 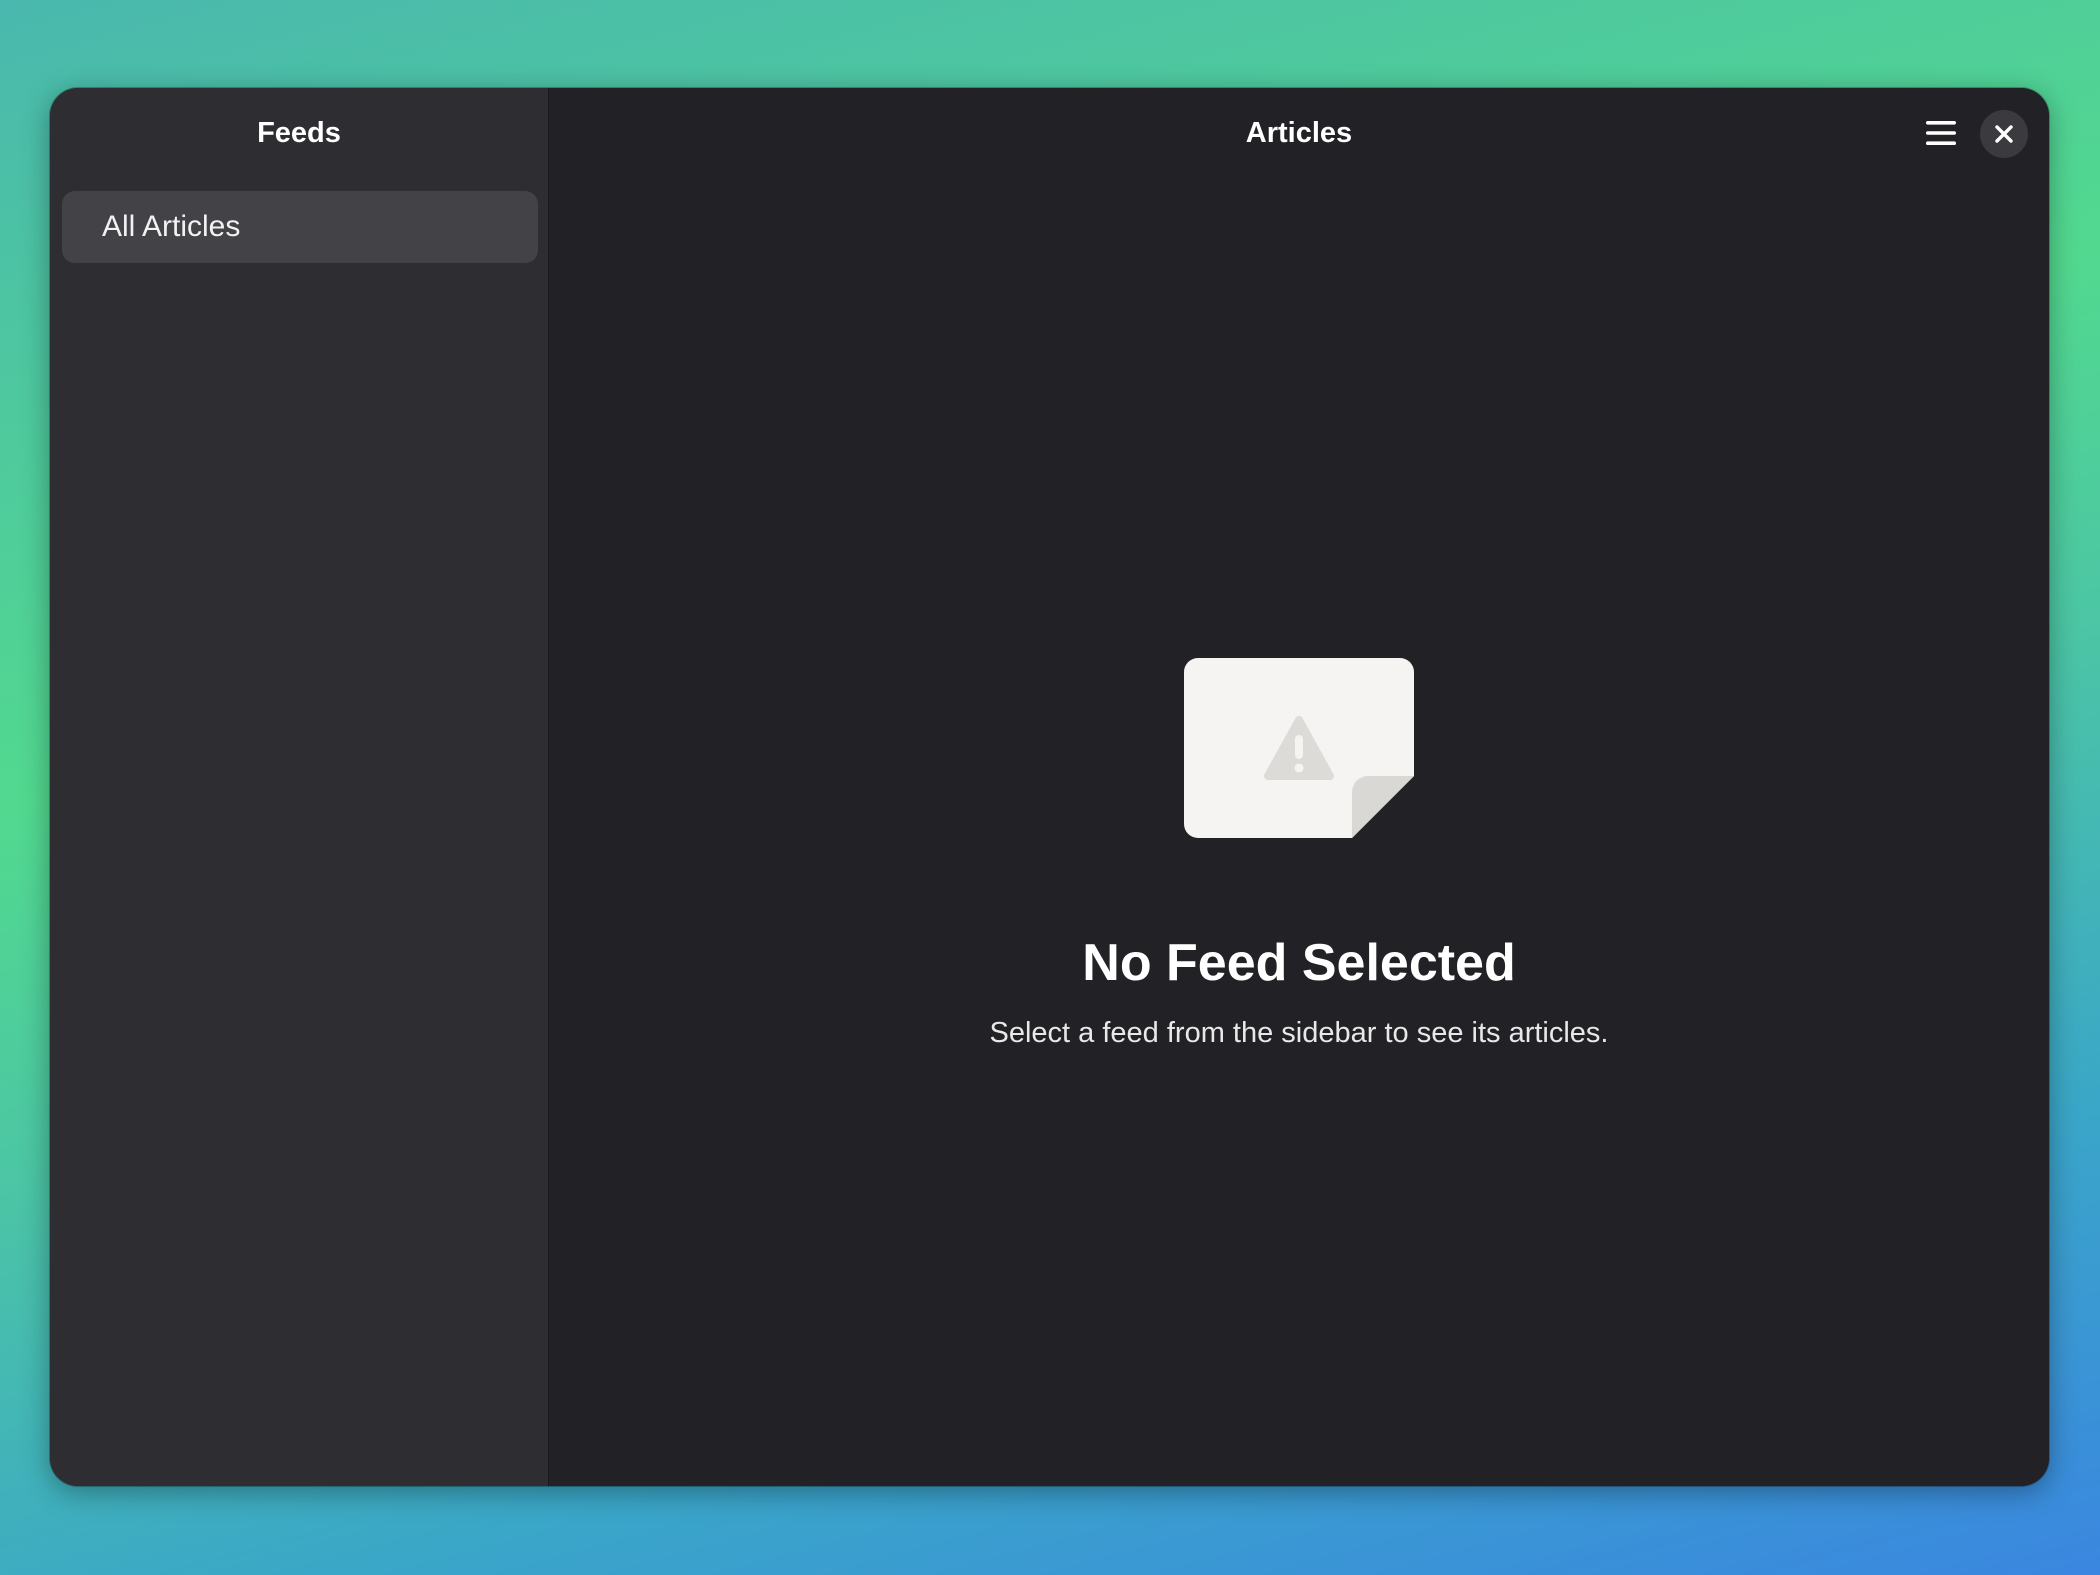 I want to click on content-title-wrap: Articles, so click(x=1299, y=133).